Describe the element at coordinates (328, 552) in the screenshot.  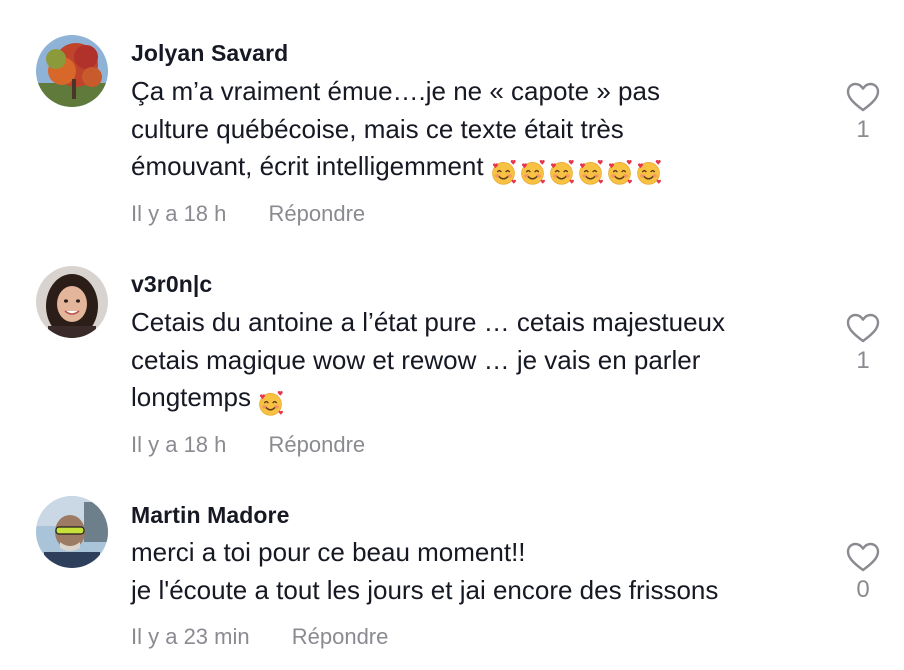
I see `comment-text-line: merci a toi pour ce beau moment!!` at that location.